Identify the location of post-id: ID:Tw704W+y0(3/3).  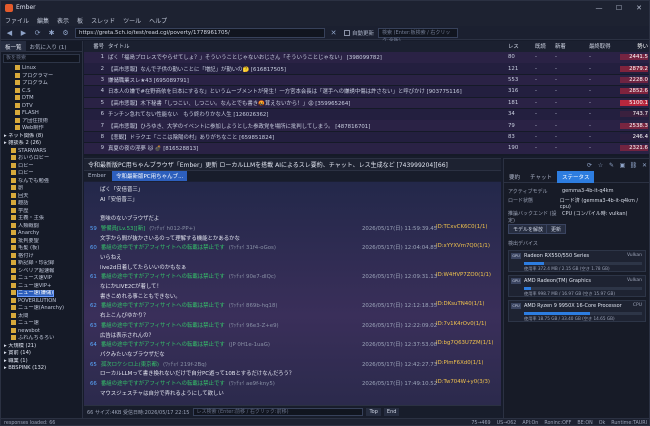
(463, 382).